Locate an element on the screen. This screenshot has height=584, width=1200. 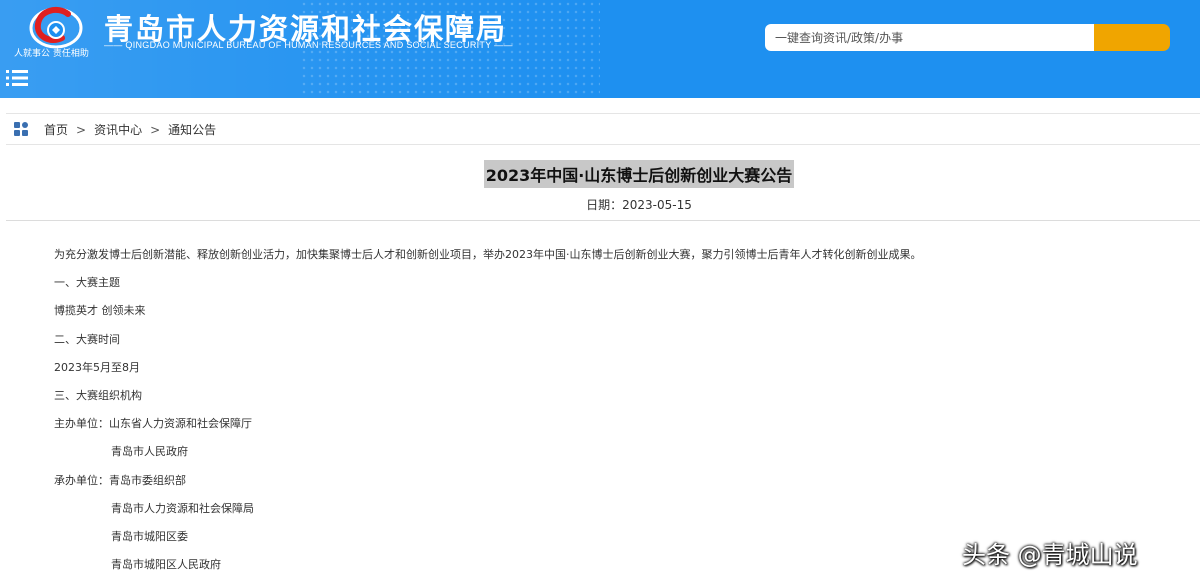
breadcrumb-trail: 首页 > 资讯中心 > 通知公告 is located at coordinates (130, 129).